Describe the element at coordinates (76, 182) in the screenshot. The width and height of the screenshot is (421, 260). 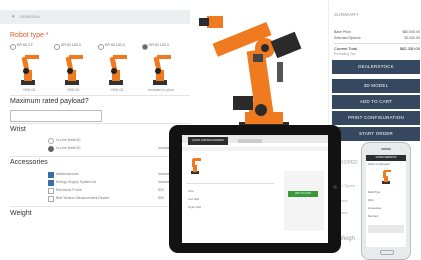
I see `accessory-name: Energy Supply System kit` at that location.